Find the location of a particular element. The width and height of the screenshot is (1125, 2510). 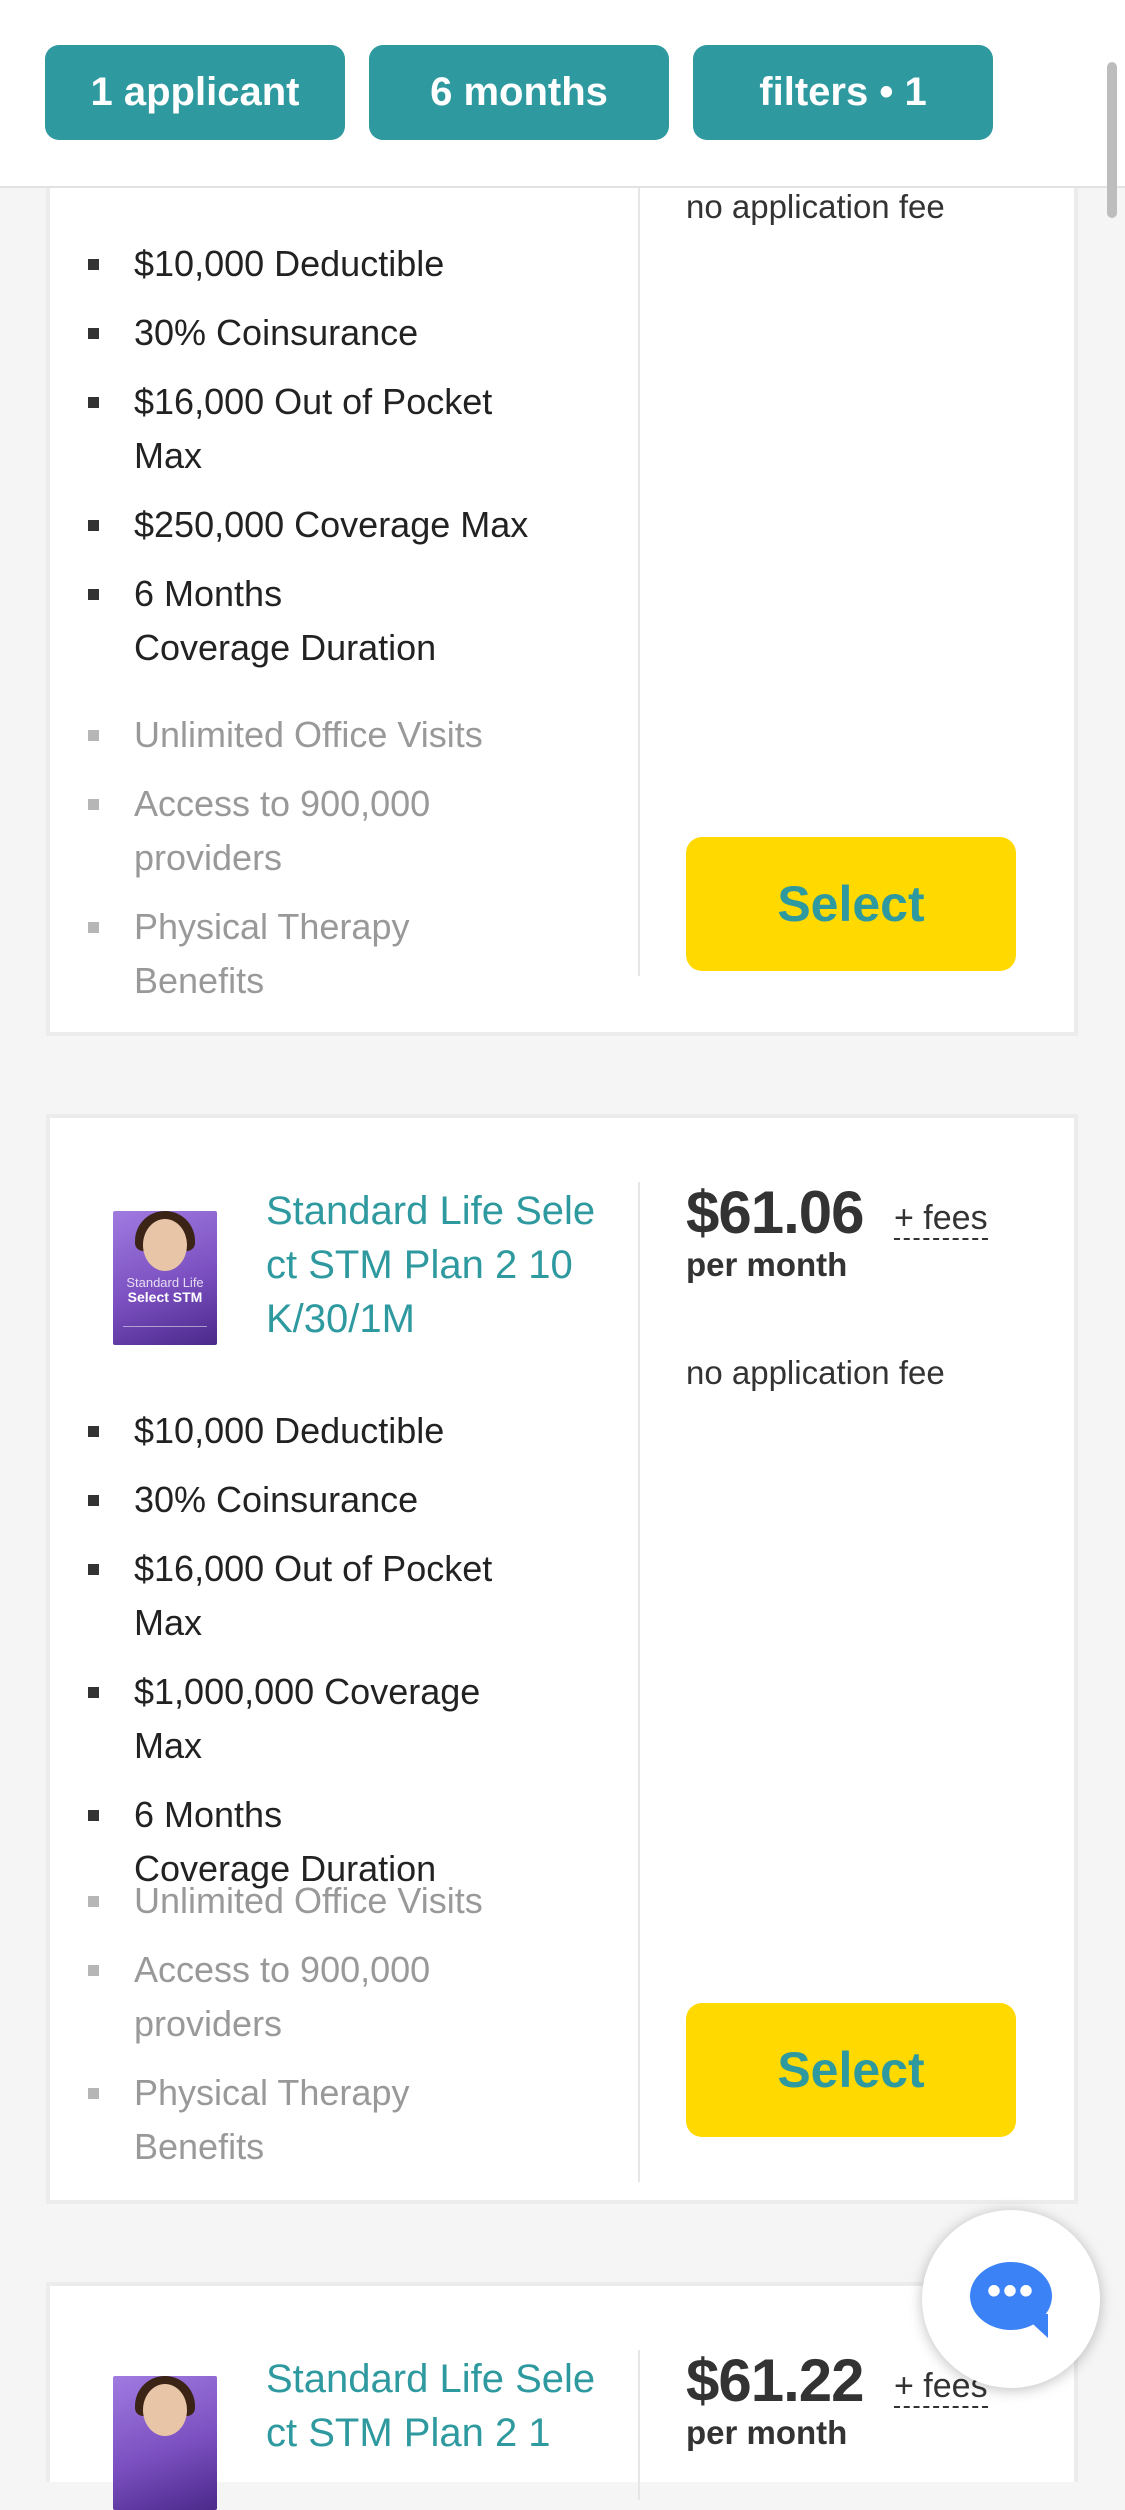

fees-tooltip-trigger: + fees is located at coordinates (941, 1219).